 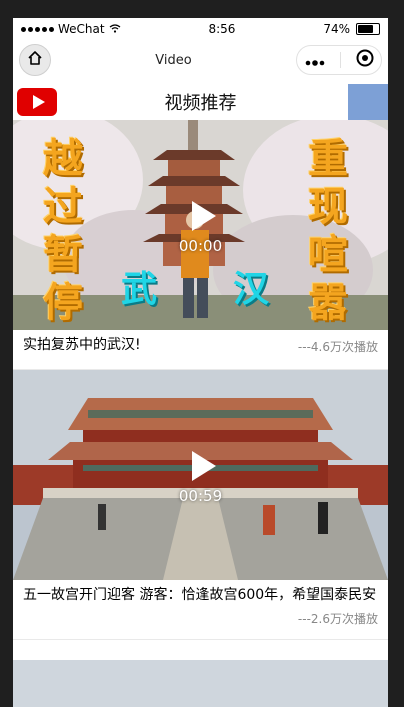 What do you see at coordinates (337, 619) in the screenshot?
I see `play-count: ---2.6万次播放` at bounding box center [337, 619].